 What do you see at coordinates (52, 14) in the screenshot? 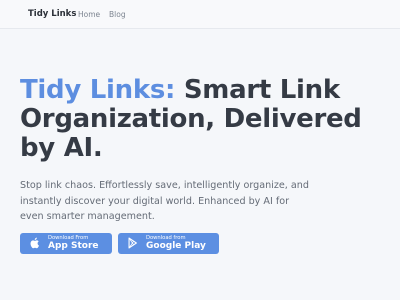
I see `brand-logo-link: Tidy Links` at bounding box center [52, 14].